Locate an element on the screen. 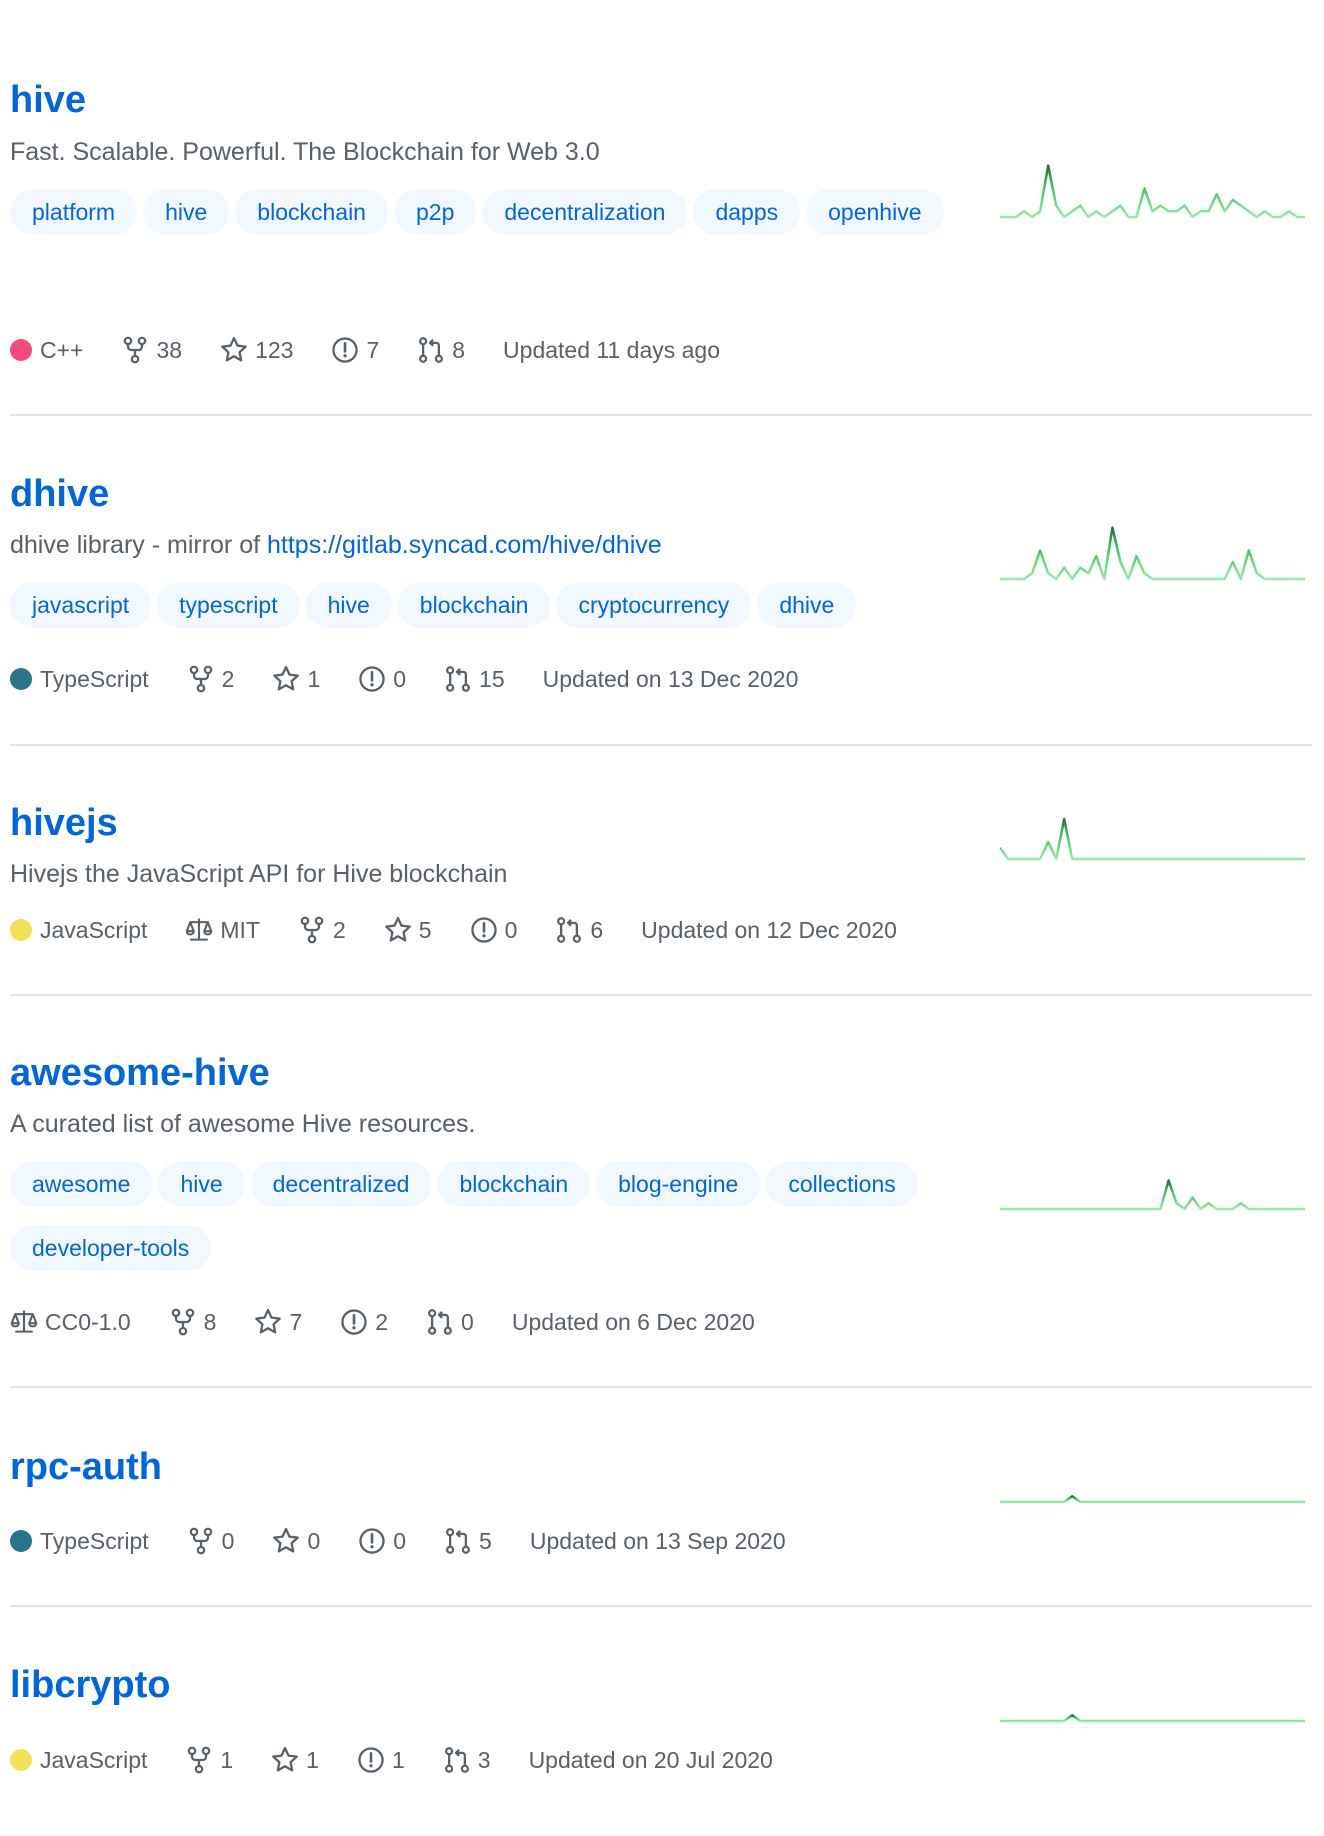  license-link: MIT is located at coordinates (222, 930).